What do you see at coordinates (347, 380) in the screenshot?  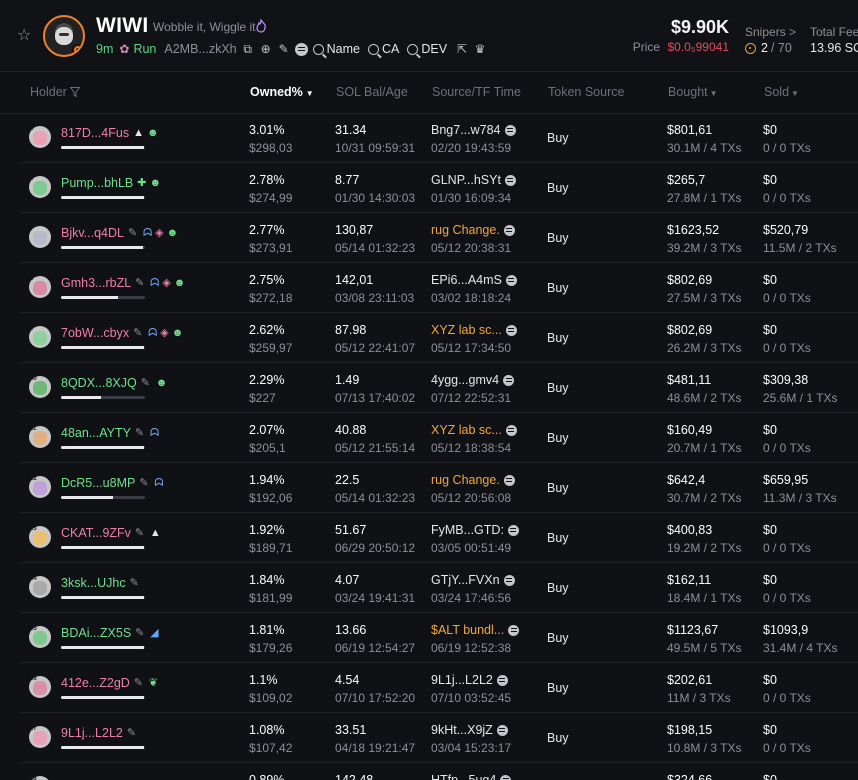 I see `sol-balance: 1.49` at bounding box center [347, 380].